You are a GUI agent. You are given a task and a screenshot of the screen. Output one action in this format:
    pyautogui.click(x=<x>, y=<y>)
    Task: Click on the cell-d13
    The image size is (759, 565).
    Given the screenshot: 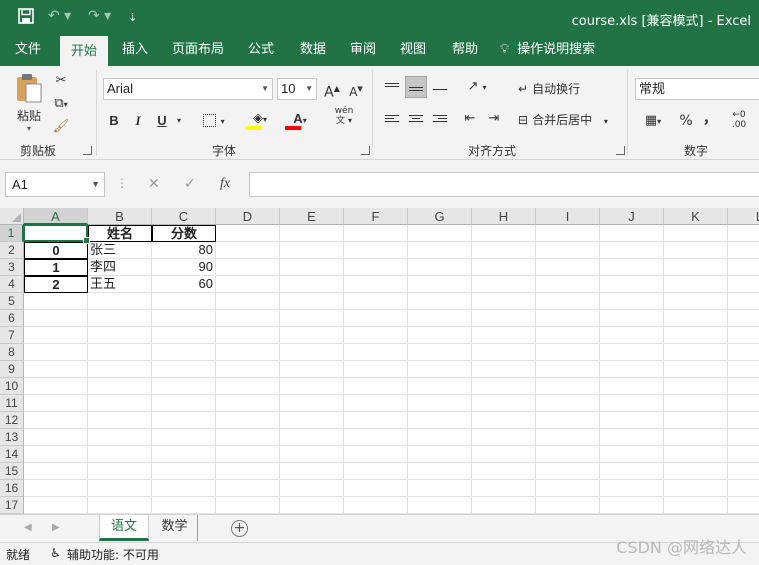 What is the action you would take?
    pyautogui.click(x=248, y=437)
    